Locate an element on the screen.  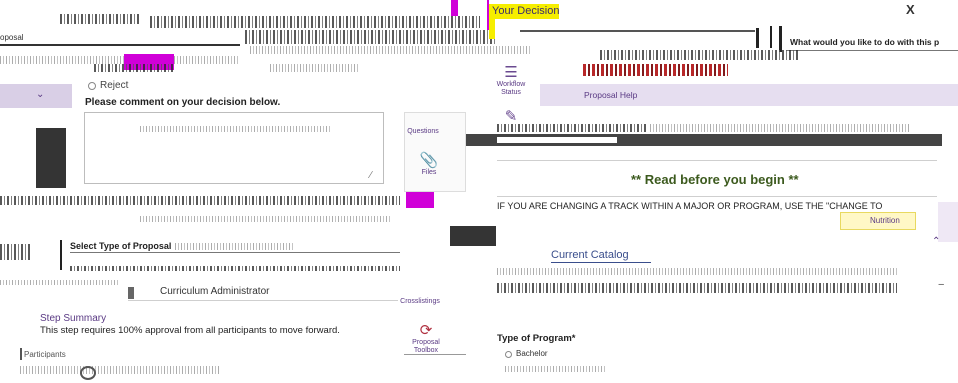
right-mid-noise is located at coordinates (572, 128).